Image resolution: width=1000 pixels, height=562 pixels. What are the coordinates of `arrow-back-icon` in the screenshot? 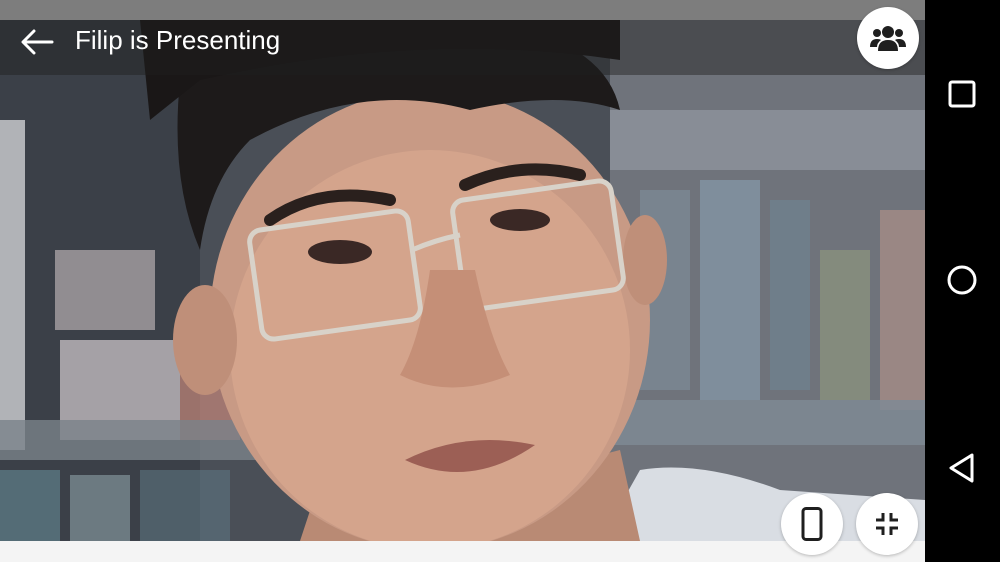 It's located at (37, 42).